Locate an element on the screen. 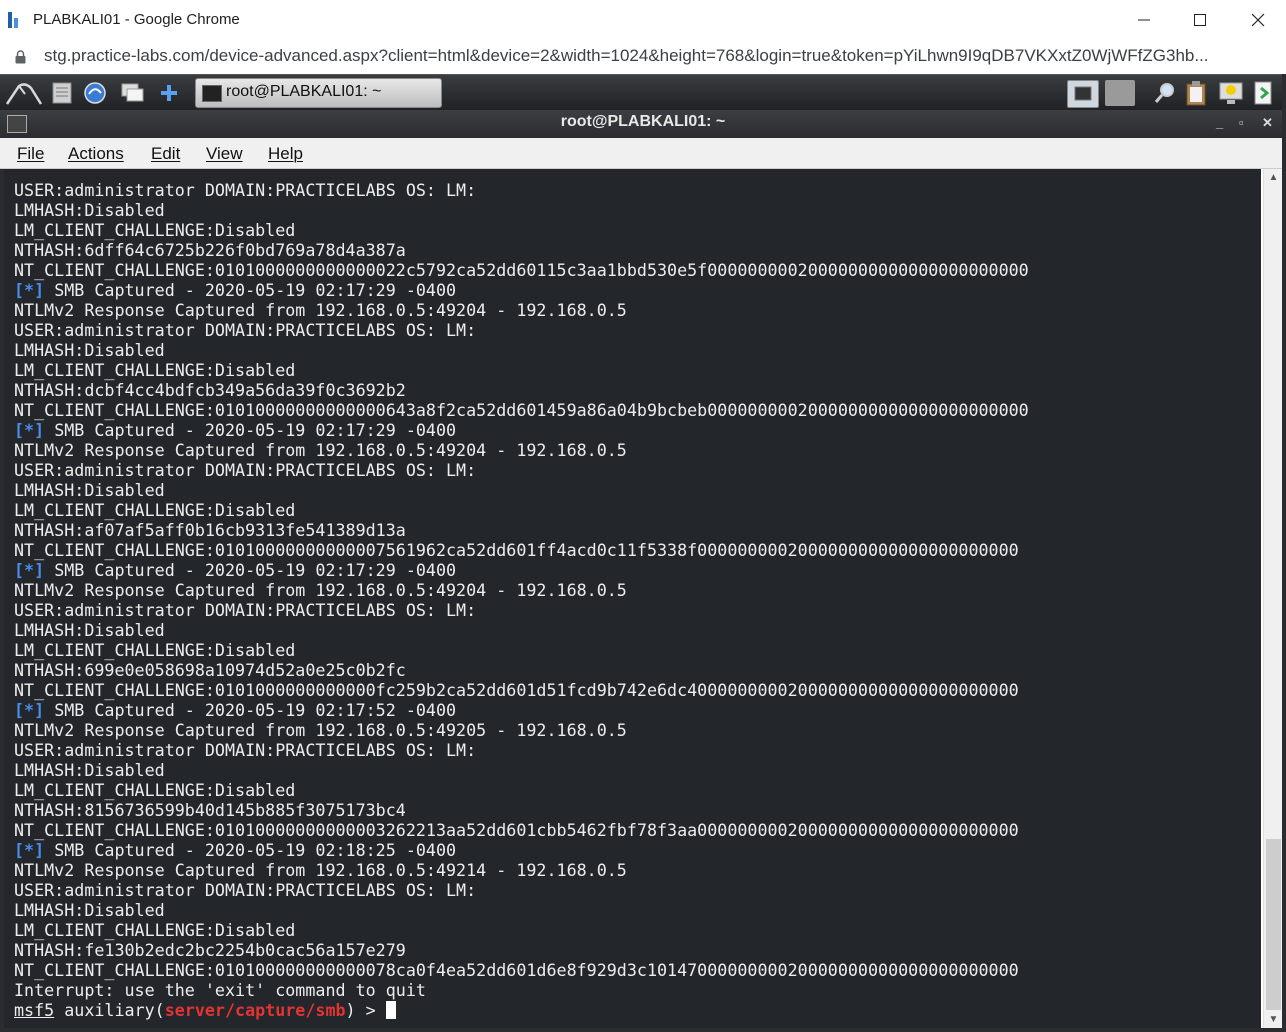 The image size is (1286, 1032). terminal-line: NTHASH:6dff64c6725b226f0bd769a78d4a387a is located at coordinates (521, 250).